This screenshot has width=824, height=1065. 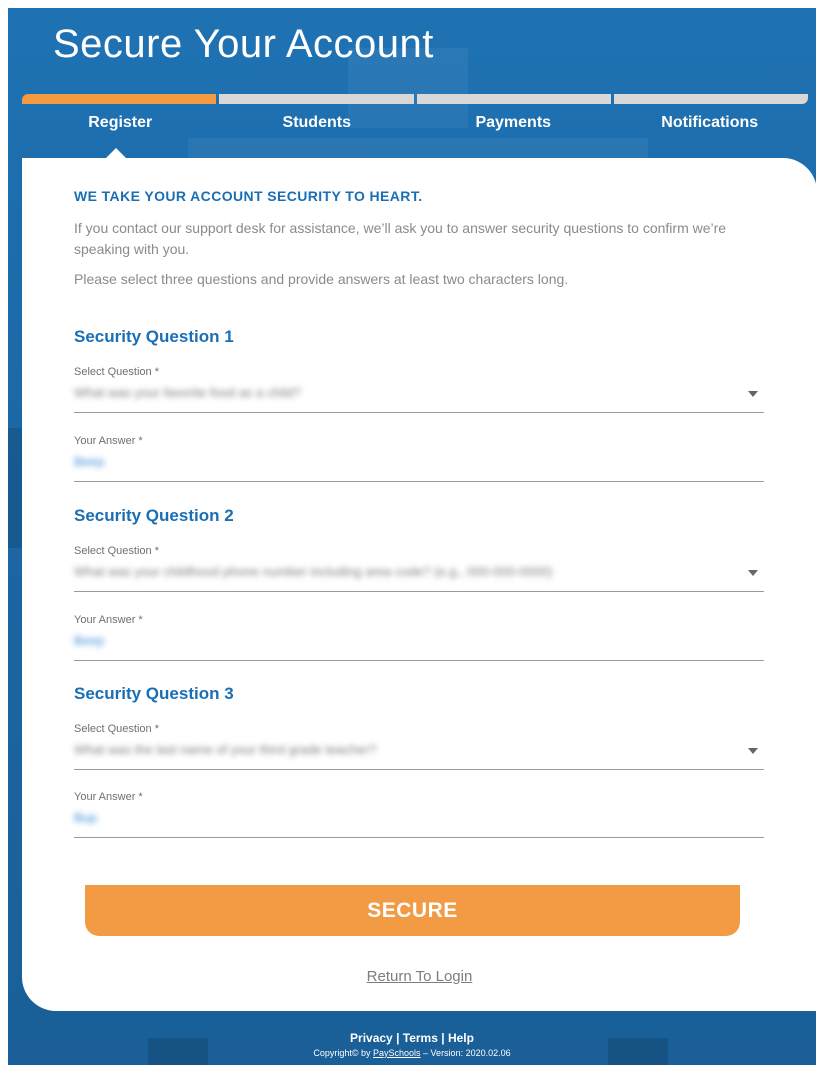 I want to click on security-question-2-title: Security Question 2, so click(x=154, y=515).